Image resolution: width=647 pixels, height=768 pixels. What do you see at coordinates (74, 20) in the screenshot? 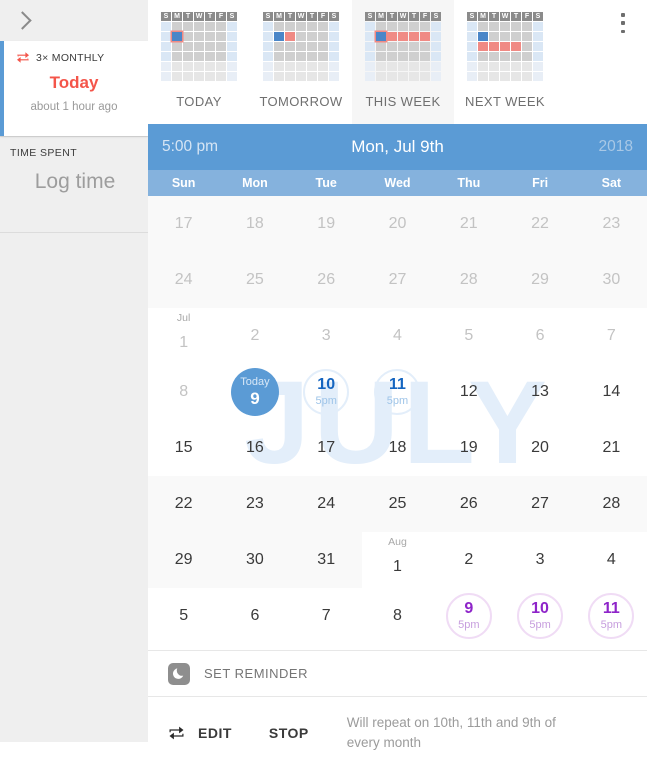
I see `sidebar-expand-bar` at bounding box center [74, 20].